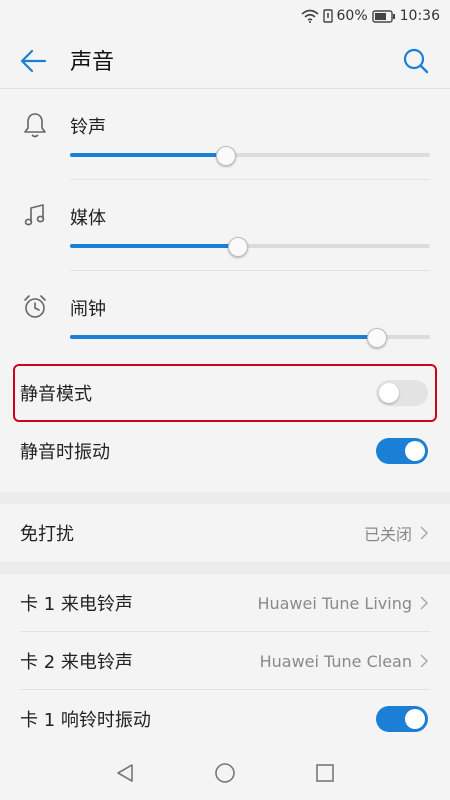 The height and width of the screenshot is (800, 450). Describe the element at coordinates (309, 16) in the screenshot. I see `wifi-icon` at that location.